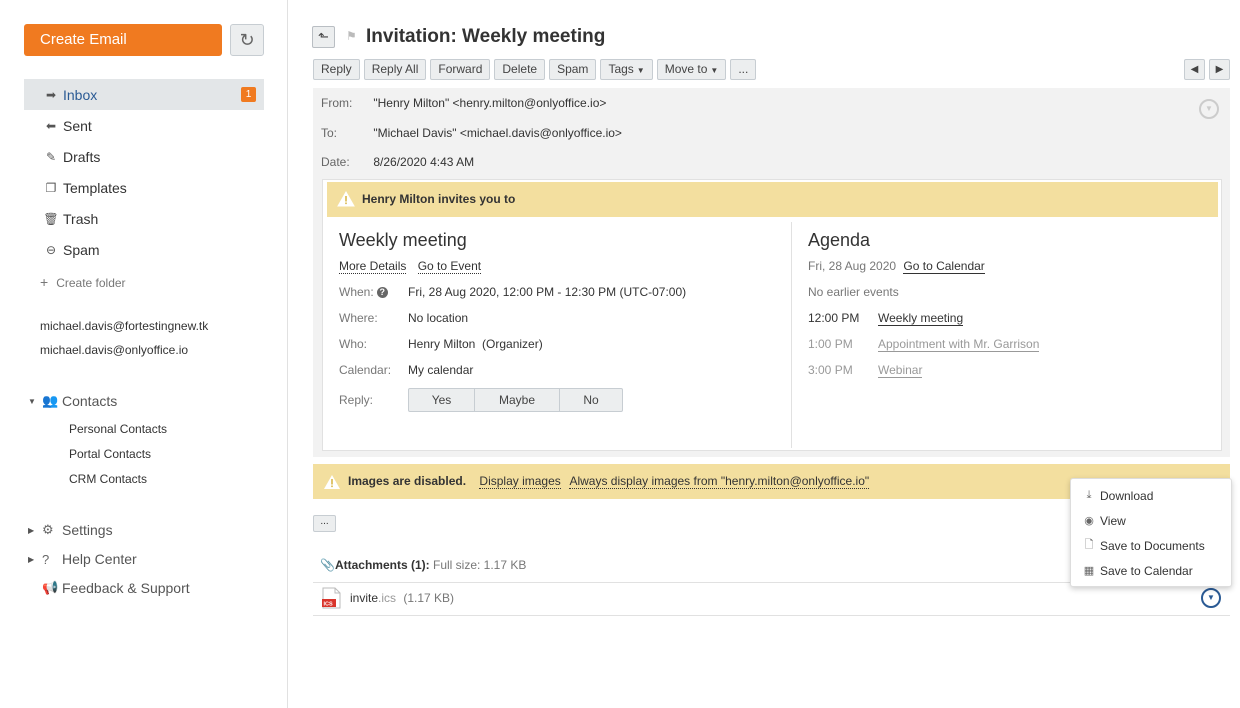 The height and width of the screenshot is (708, 1240). Describe the element at coordinates (691, 69) in the screenshot. I see `move-to-button: Move to ▼` at that location.